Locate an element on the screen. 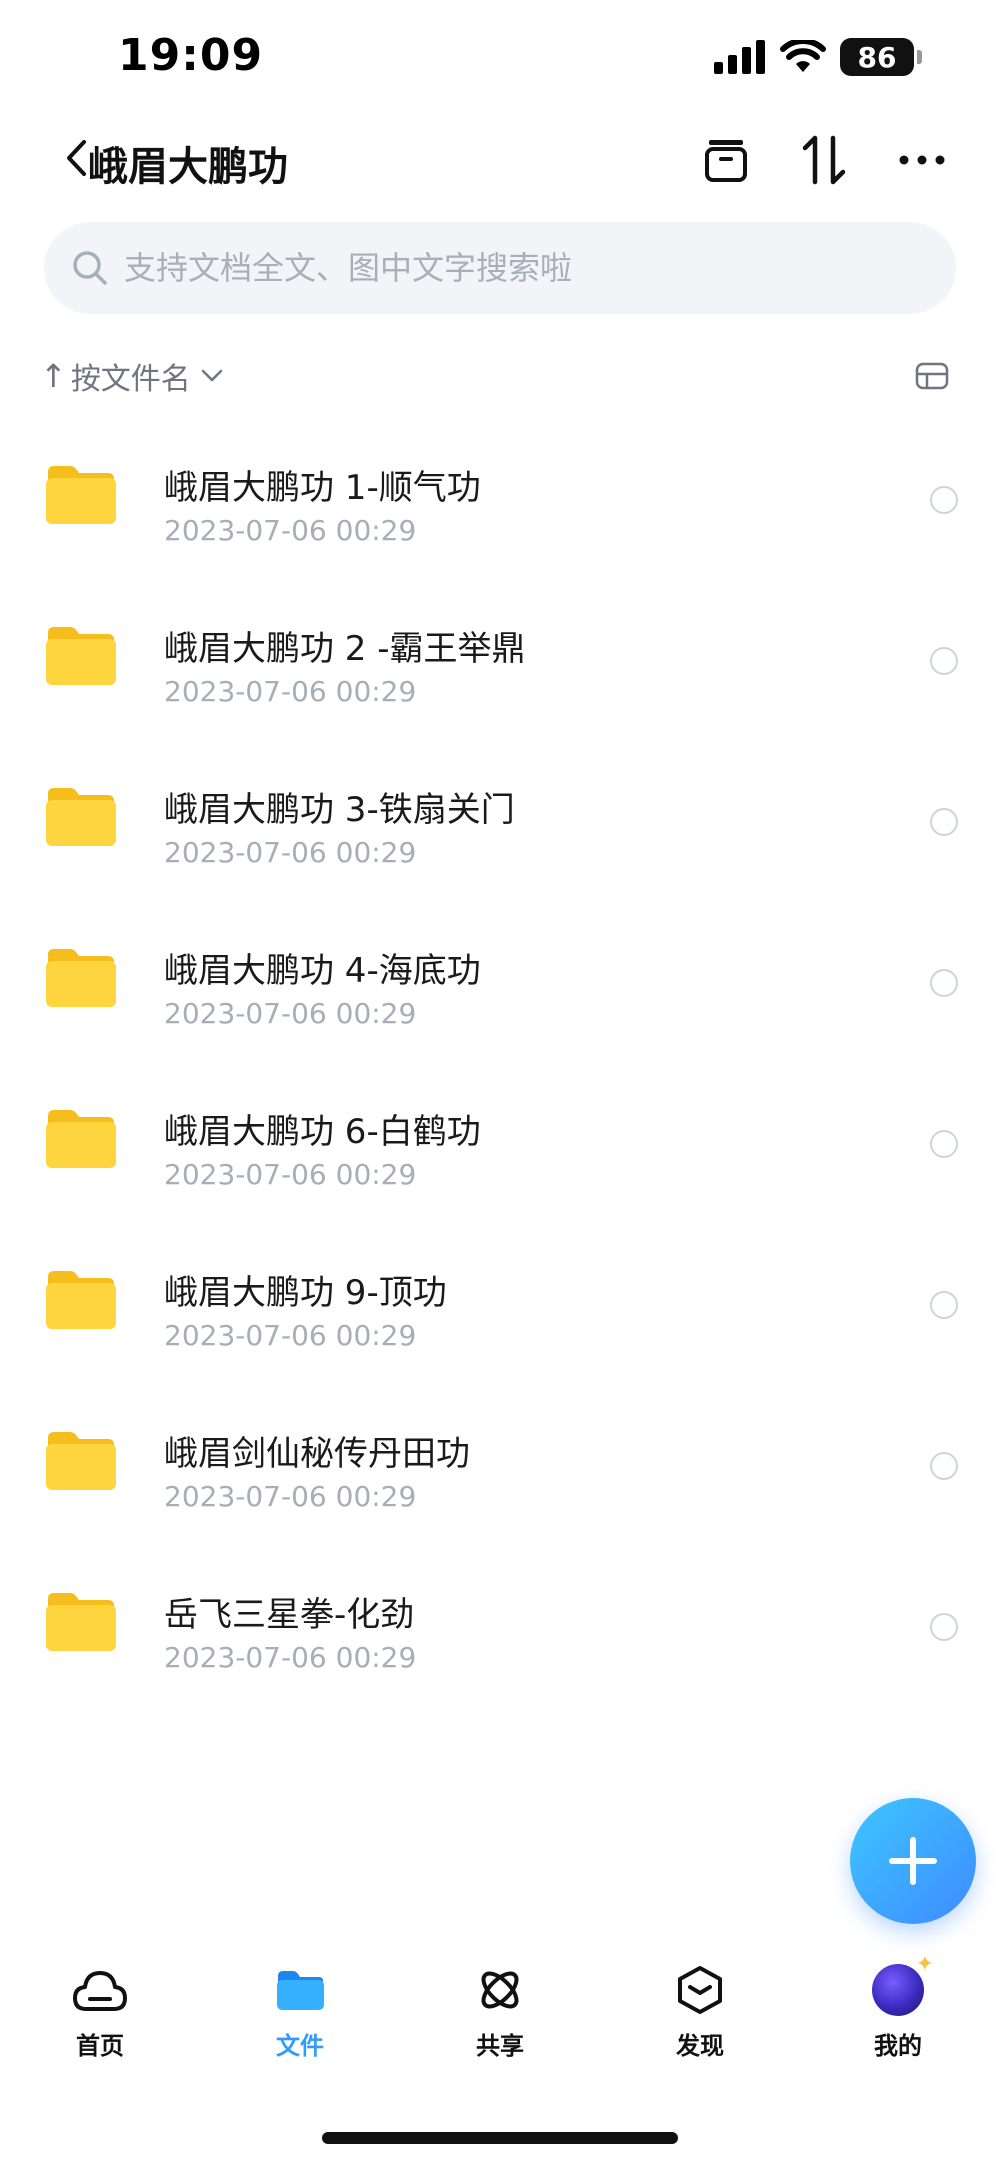 The image size is (1000, 2164). back-icon is located at coordinates (76, 158).